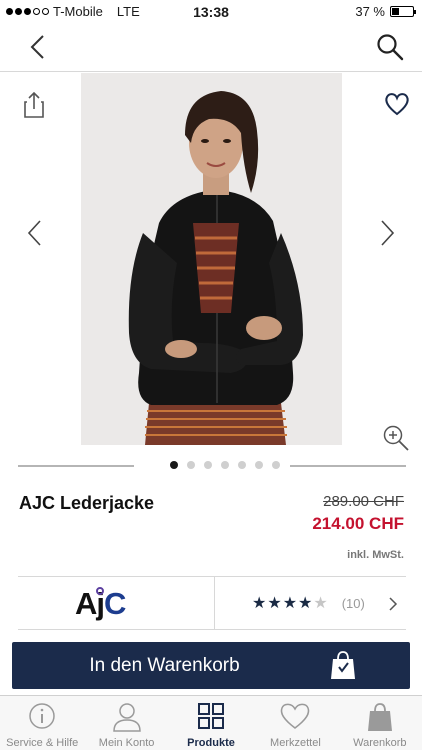  I want to click on review-count: (10), so click(353, 603).